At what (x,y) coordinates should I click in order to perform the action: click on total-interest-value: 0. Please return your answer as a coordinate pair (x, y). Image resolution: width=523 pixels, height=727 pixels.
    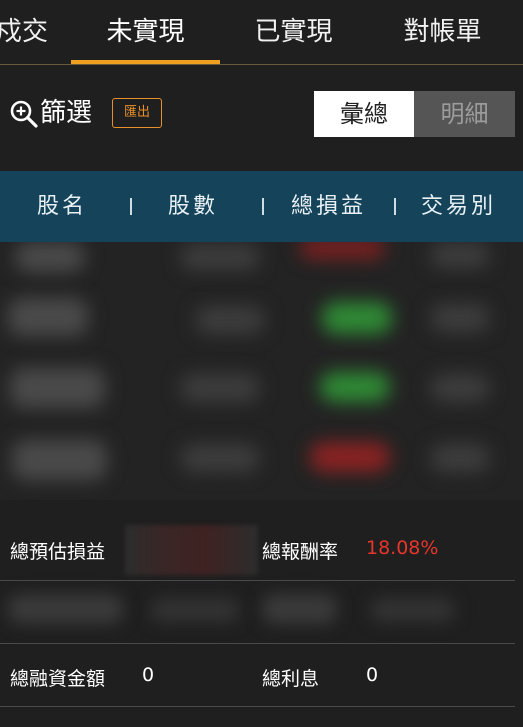
    Looking at the image, I should click on (372, 675).